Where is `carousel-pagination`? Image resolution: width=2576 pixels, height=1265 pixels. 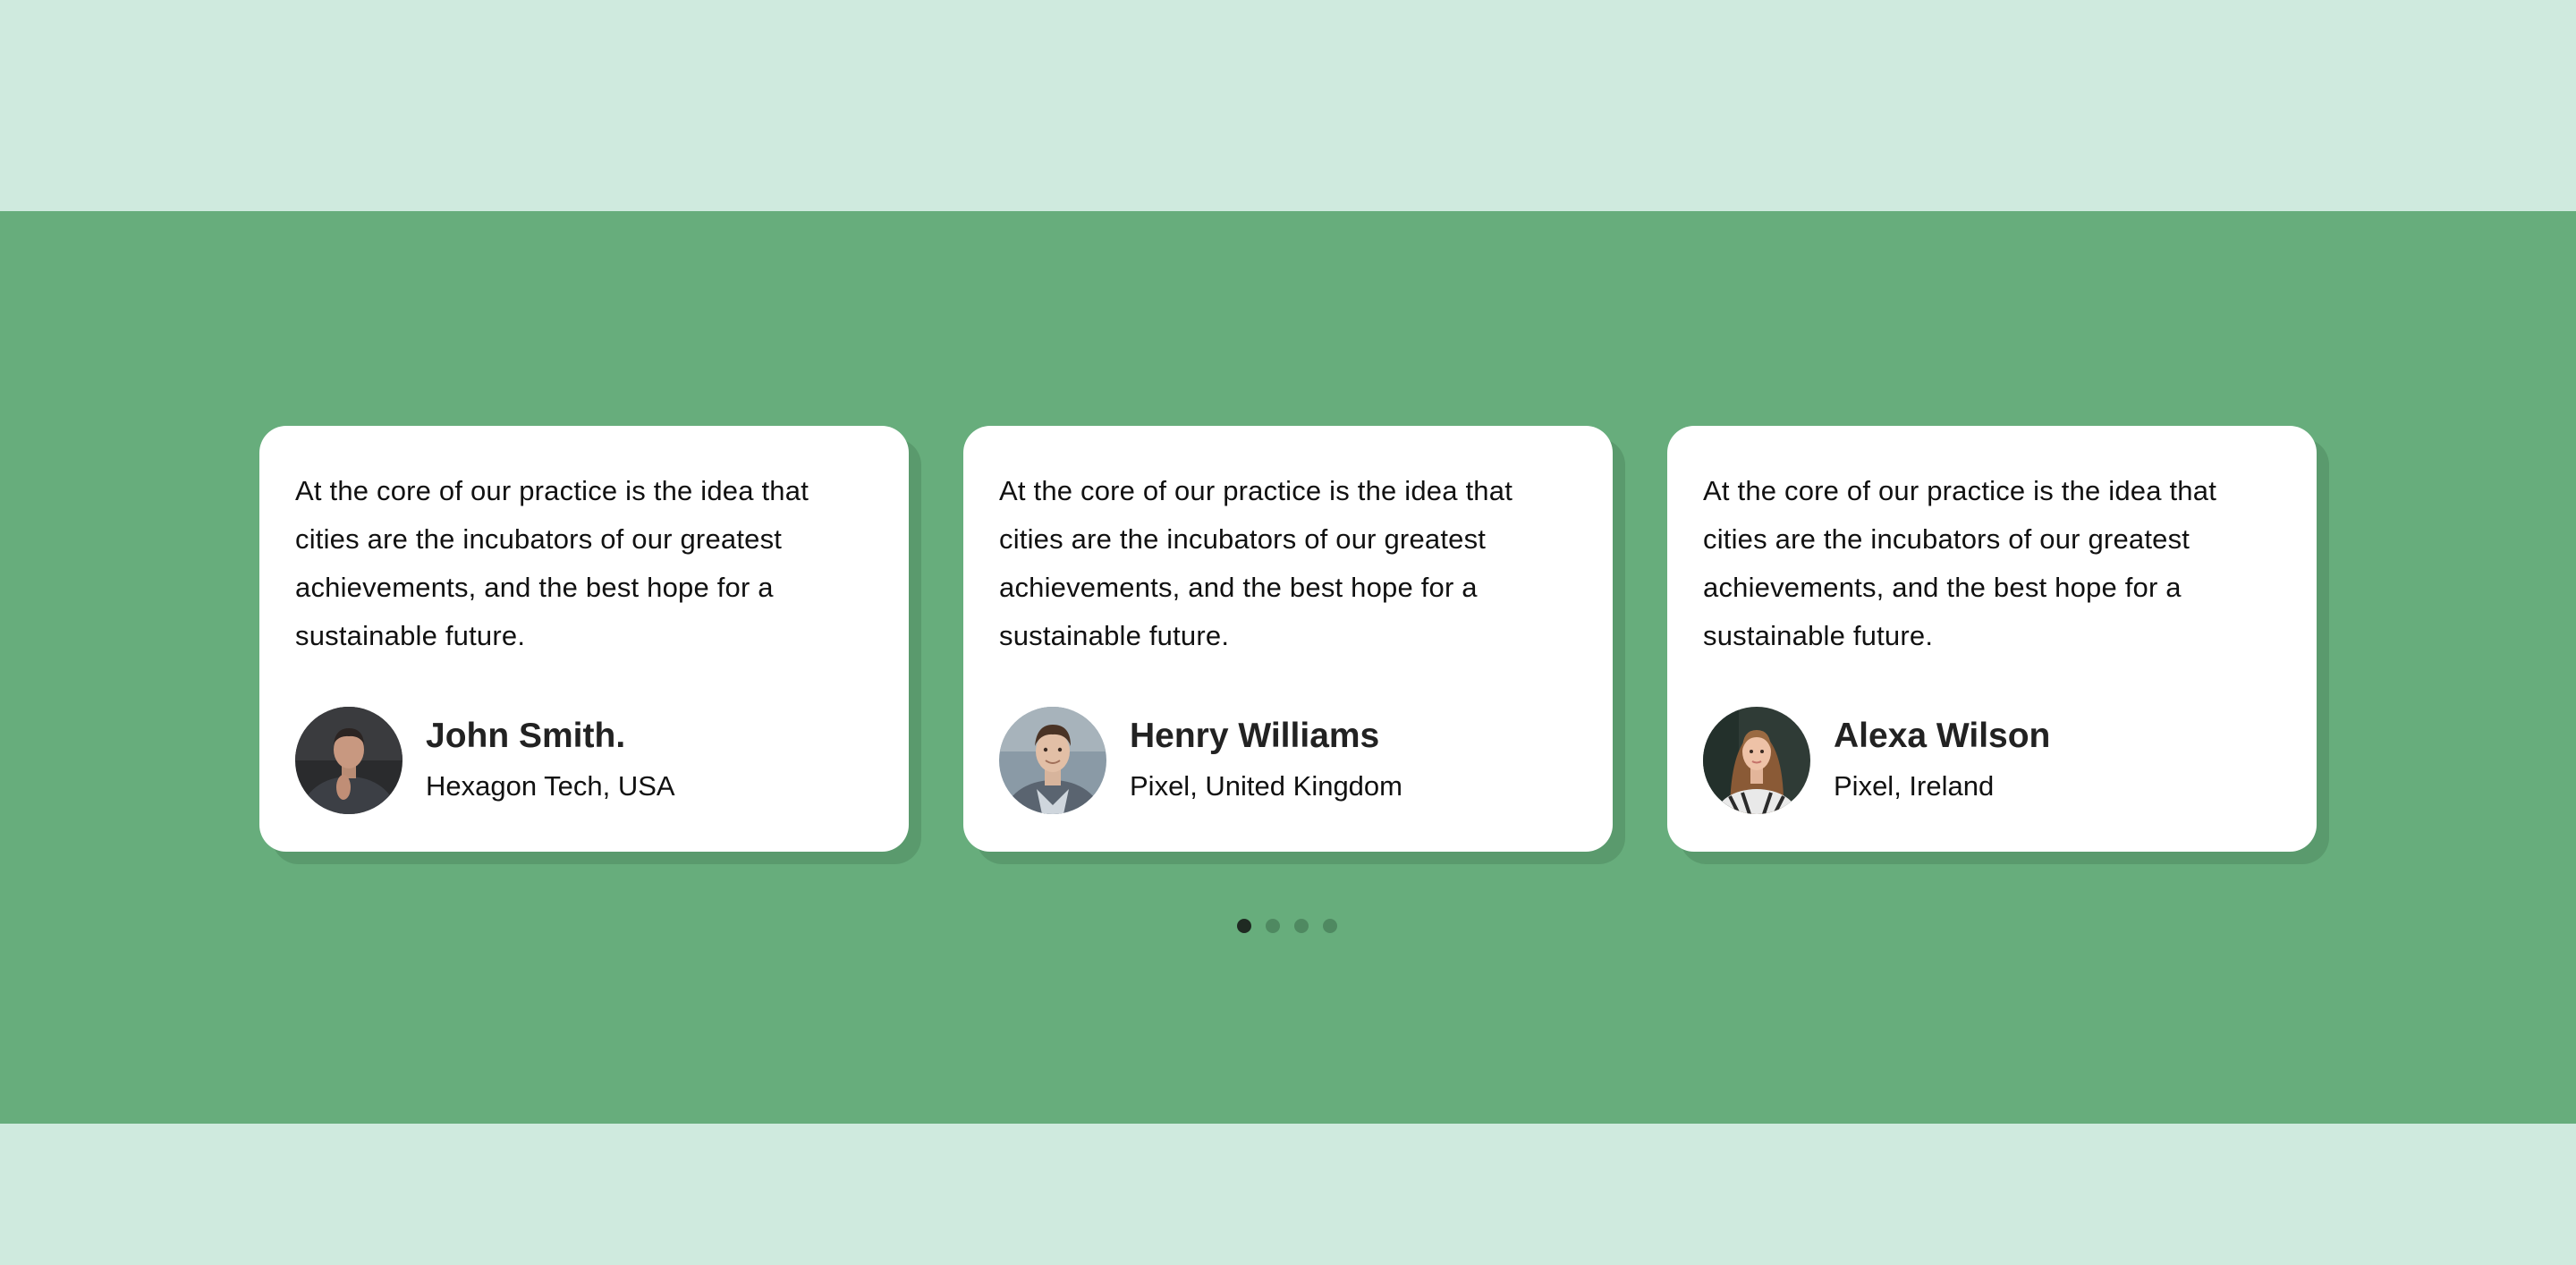 carousel-pagination is located at coordinates (1287, 926).